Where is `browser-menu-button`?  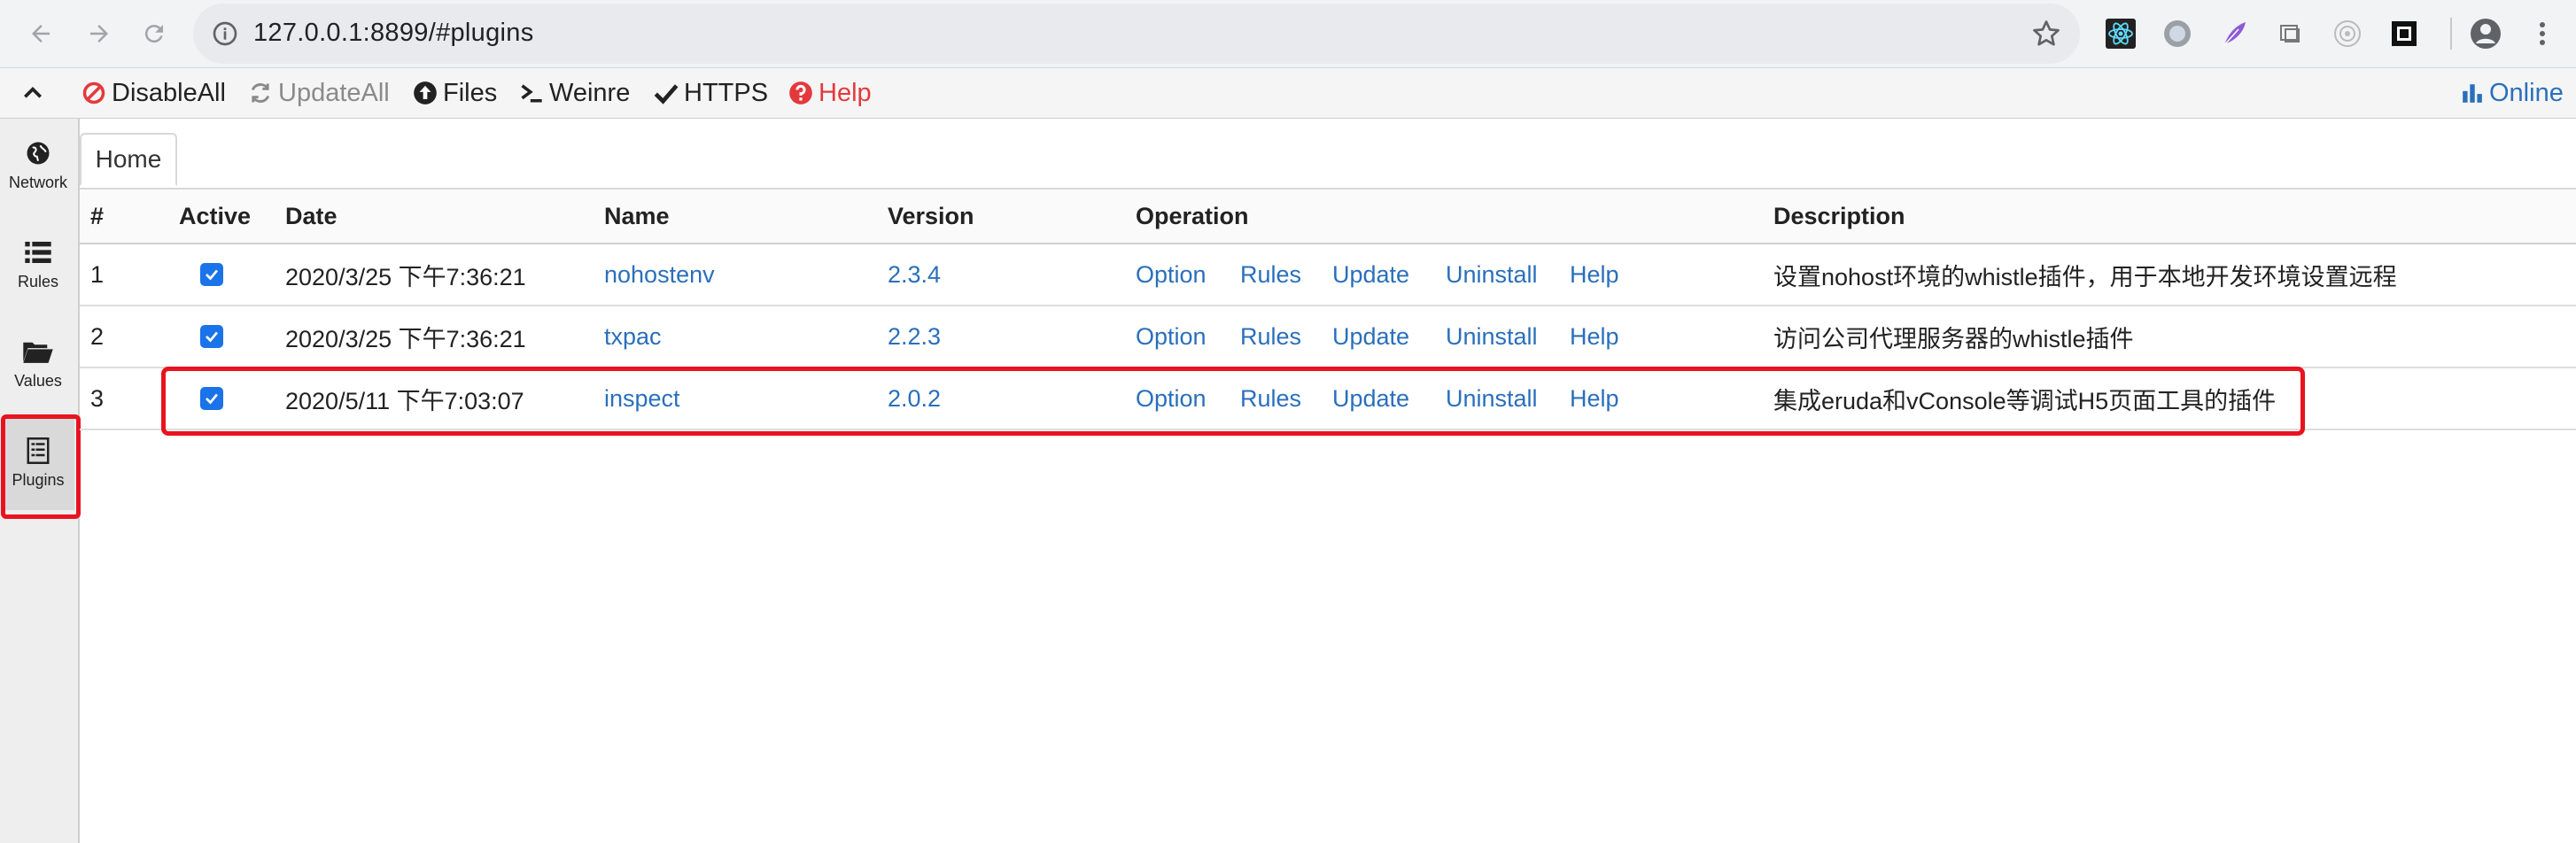
browser-menu-button is located at coordinates (2542, 33).